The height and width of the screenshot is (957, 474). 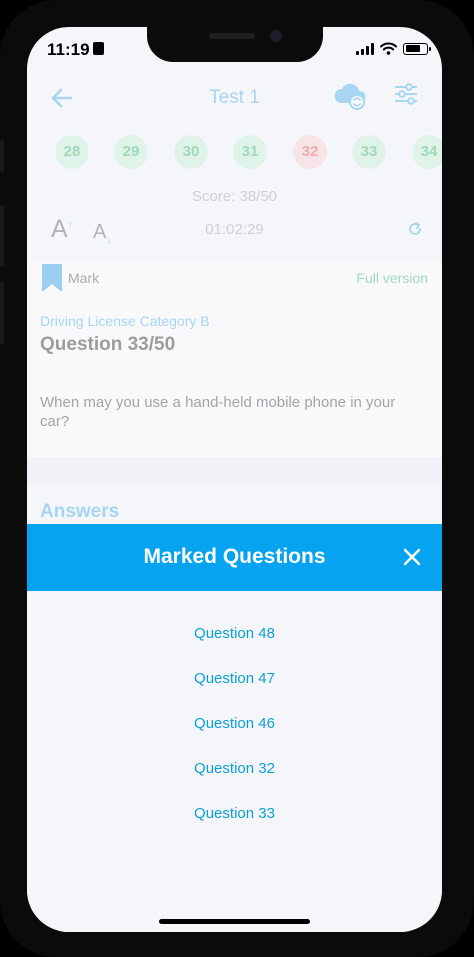 I want to click on silent-switch, so click(x=2, y=156).